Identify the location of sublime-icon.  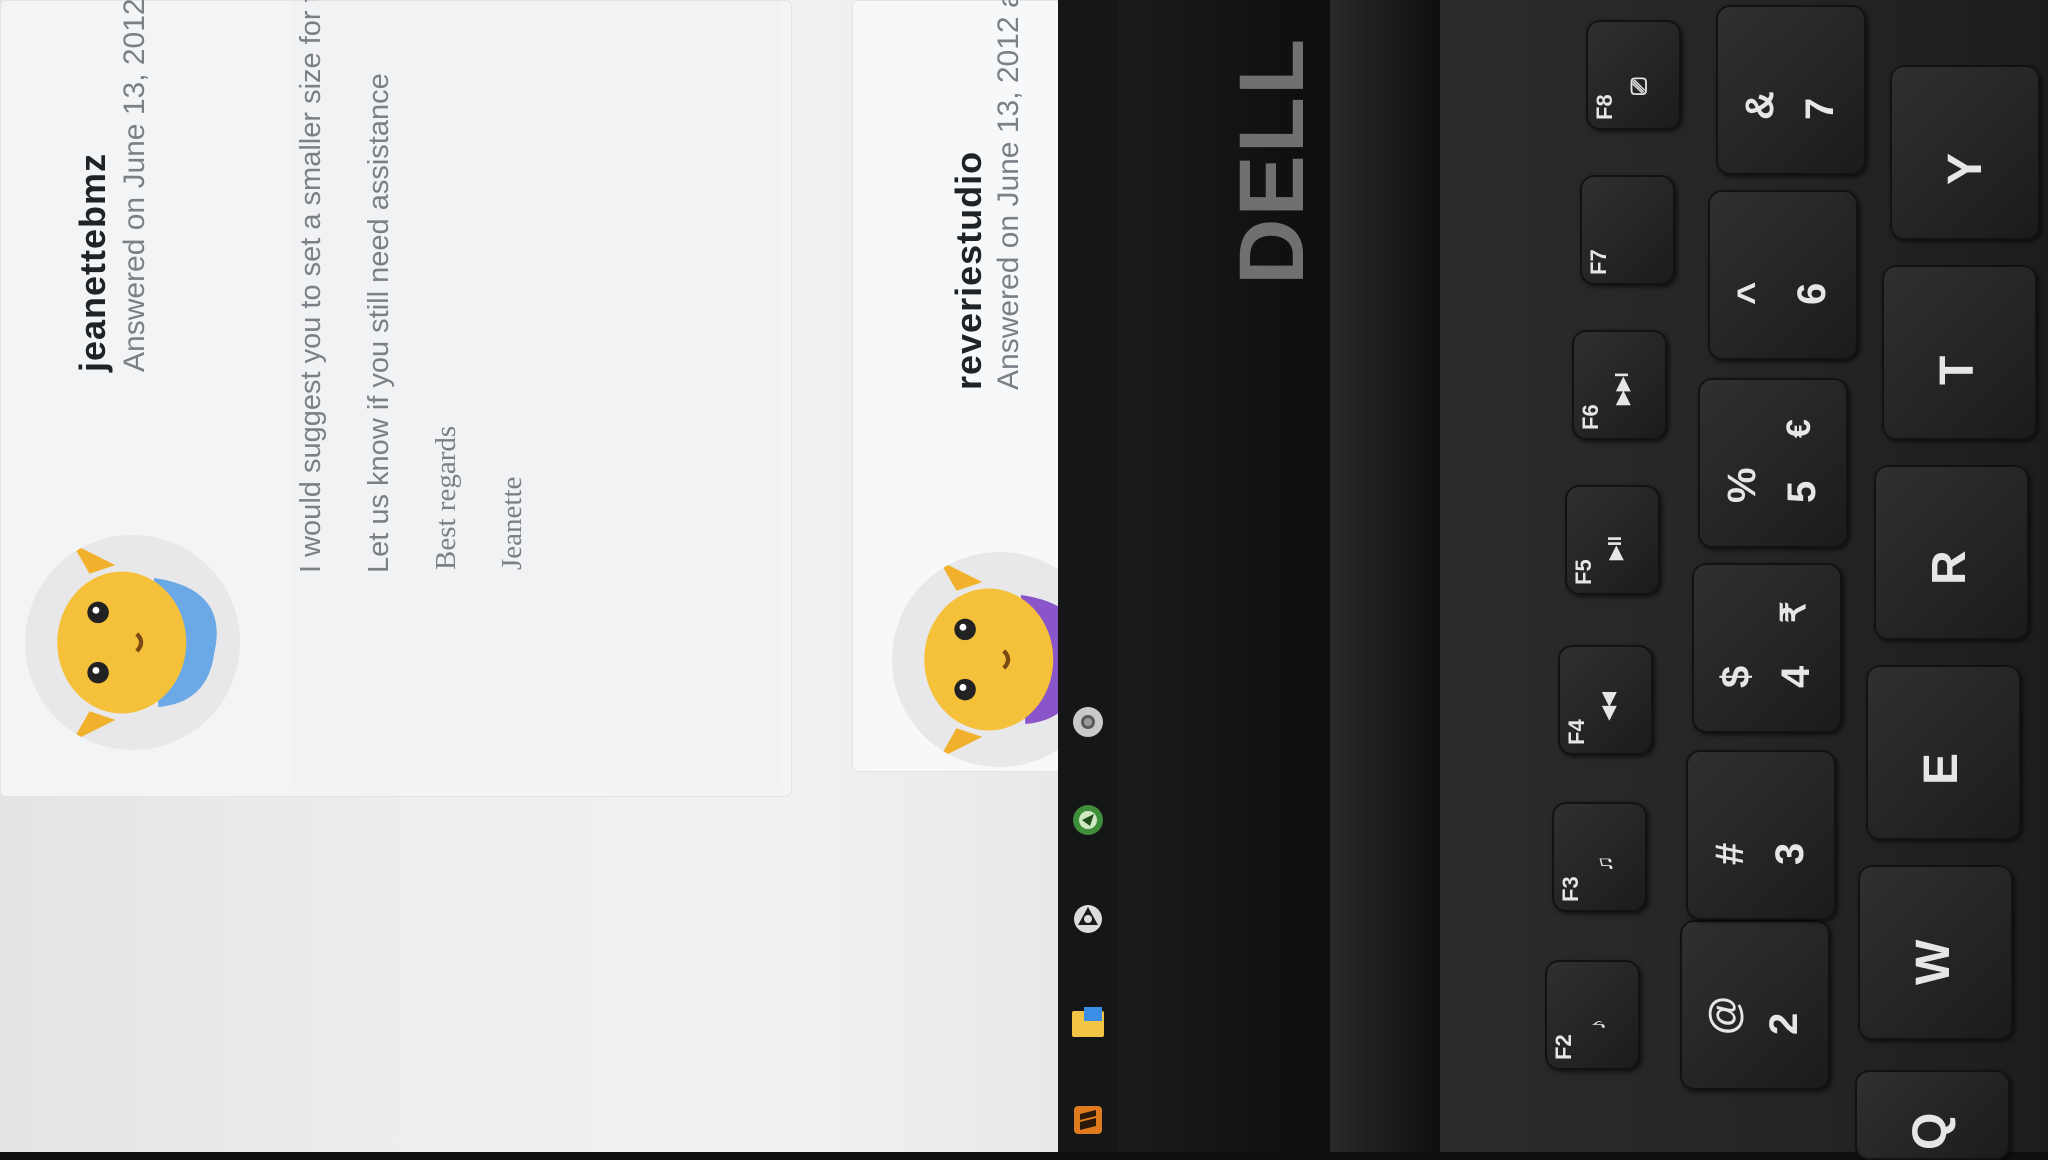
(1088, 1120).